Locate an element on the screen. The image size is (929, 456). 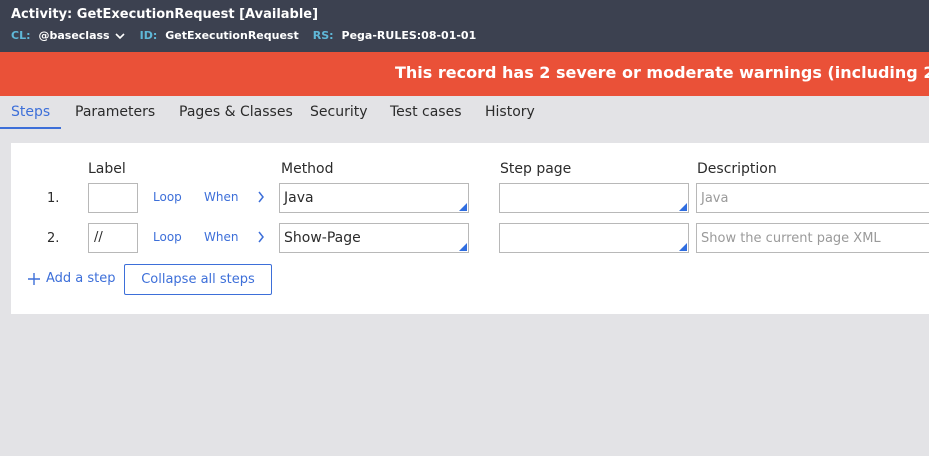
ruleset-value: Pega-RULES:08-01-01 is located at coordinates (409, 35).